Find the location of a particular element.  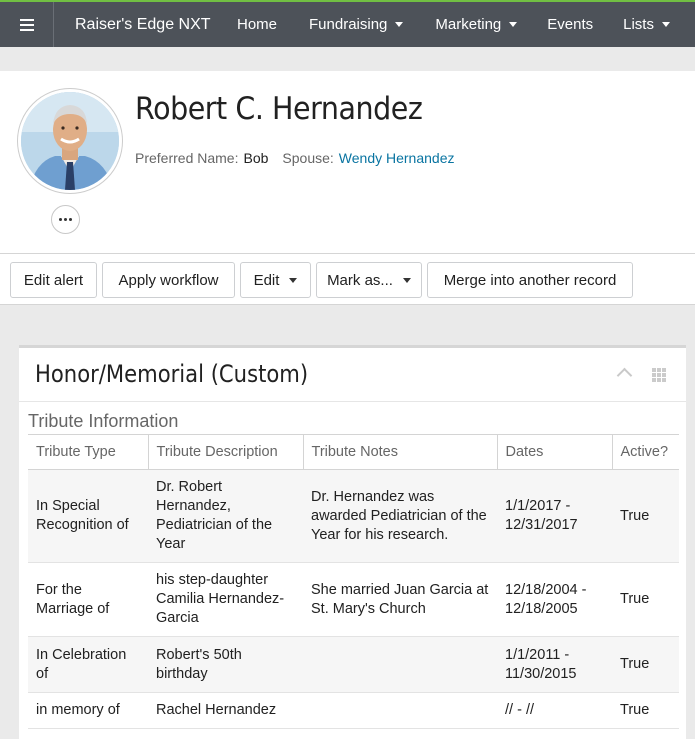

apply-workflow-button: Apply workflow is located at coordinates (168, 280).